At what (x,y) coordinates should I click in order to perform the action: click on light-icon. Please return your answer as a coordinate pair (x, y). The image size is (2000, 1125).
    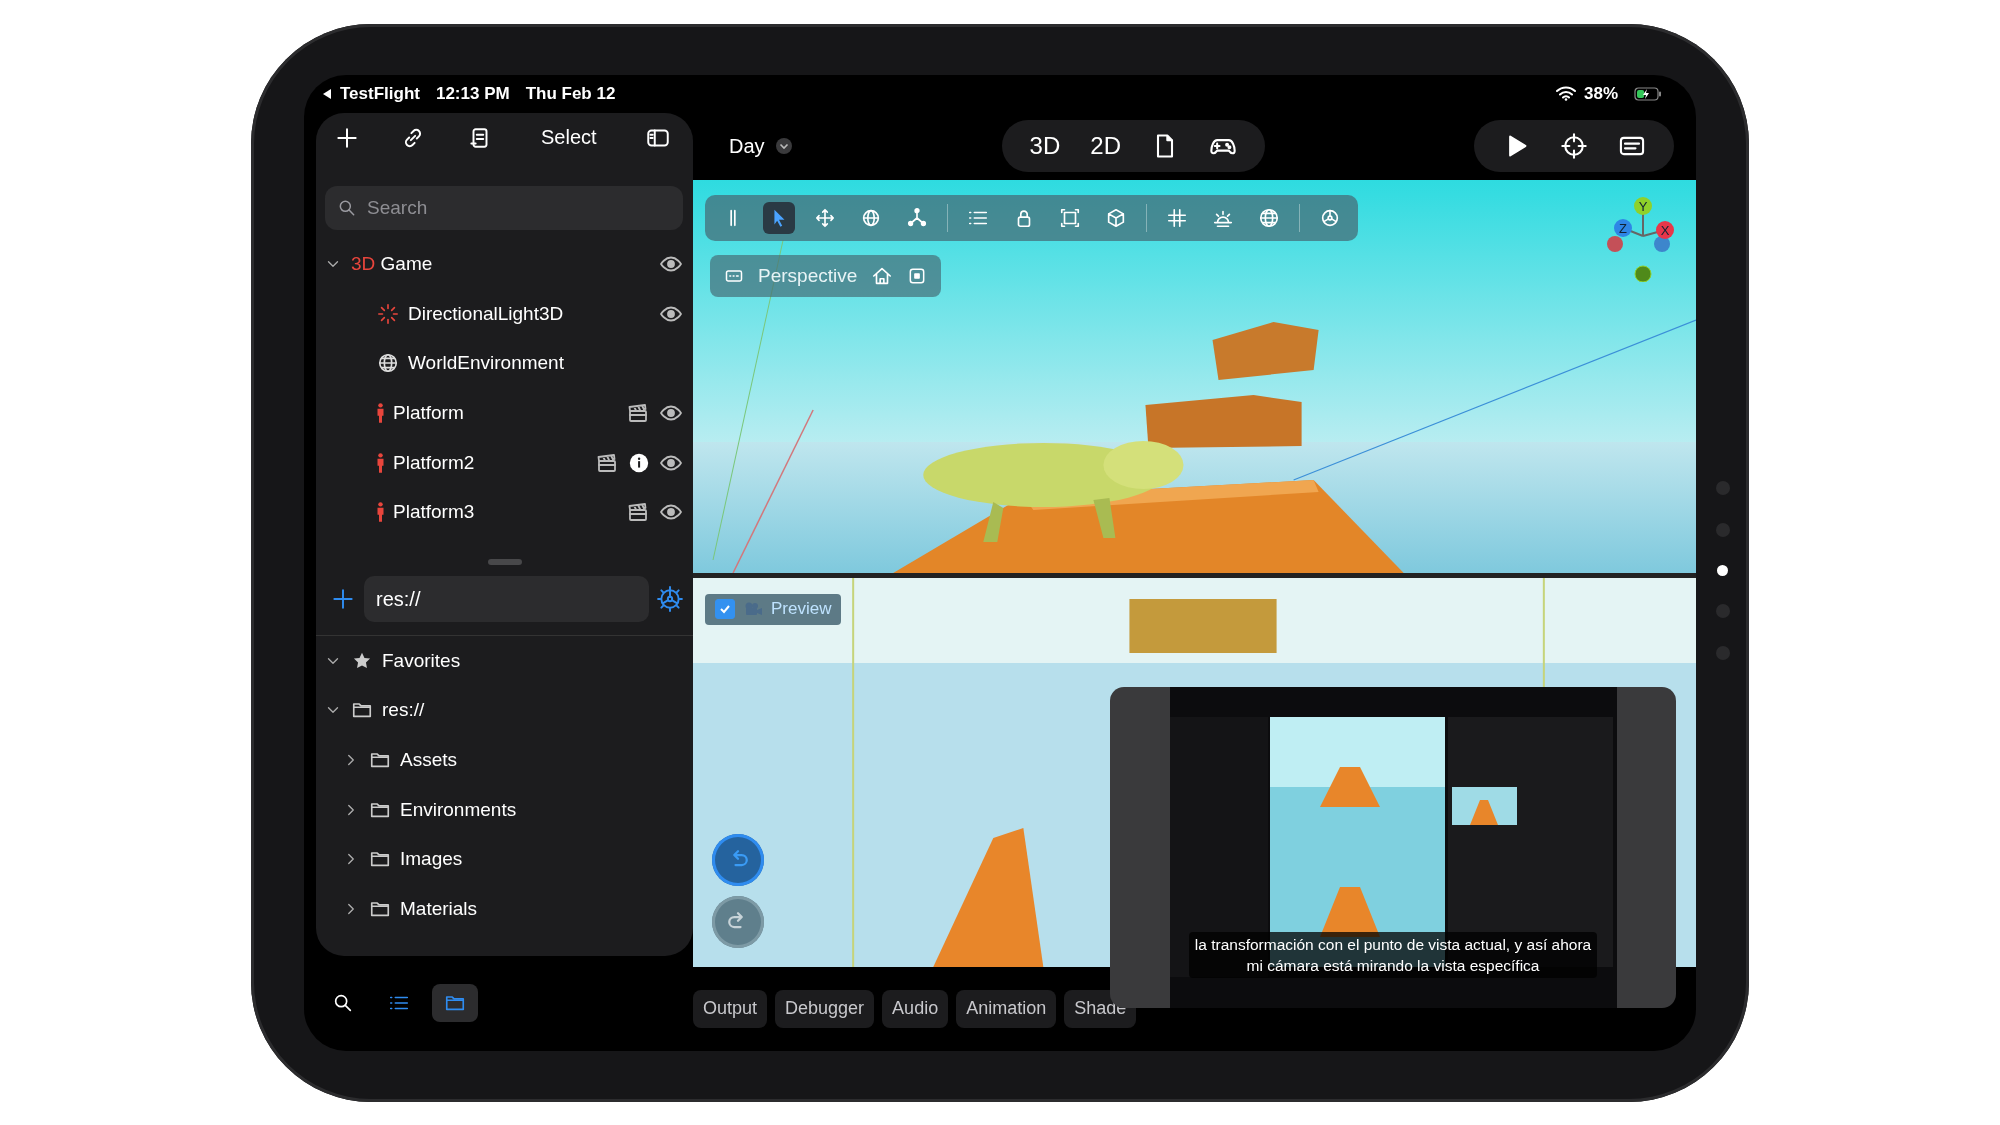
    Looking at the image, I should click on (388, 313).